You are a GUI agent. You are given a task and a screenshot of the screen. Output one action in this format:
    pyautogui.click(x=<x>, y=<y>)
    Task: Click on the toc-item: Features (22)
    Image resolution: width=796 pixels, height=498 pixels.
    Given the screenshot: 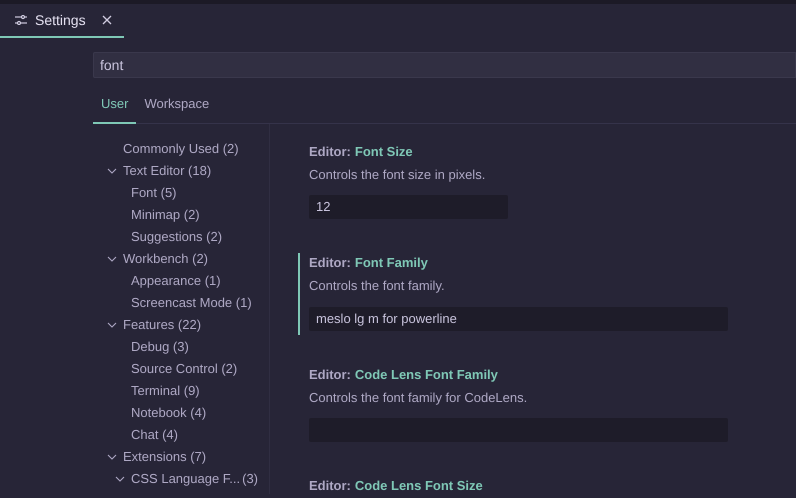 What is the action you would take?
    pyautogui.click(x=162, y=324)
    